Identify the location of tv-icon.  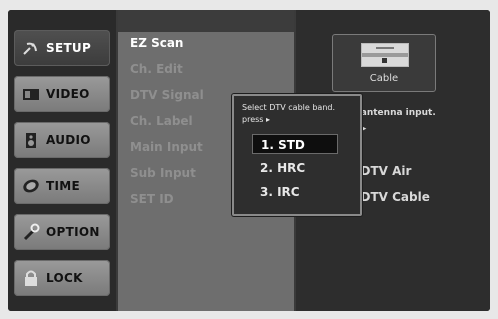
(31, 94).